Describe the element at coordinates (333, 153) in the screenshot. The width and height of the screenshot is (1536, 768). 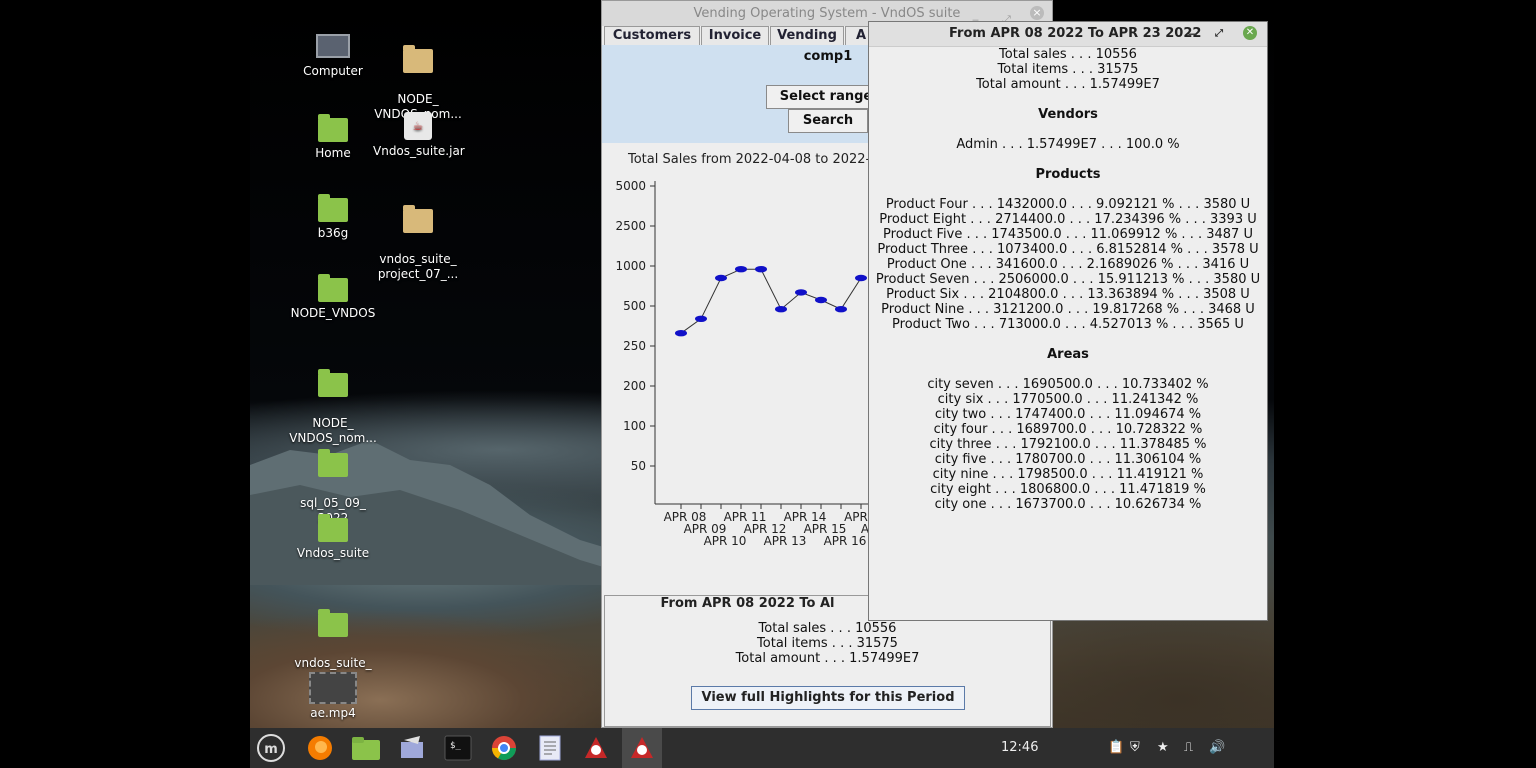
I see `desktop-icon-label: Home` at that location.